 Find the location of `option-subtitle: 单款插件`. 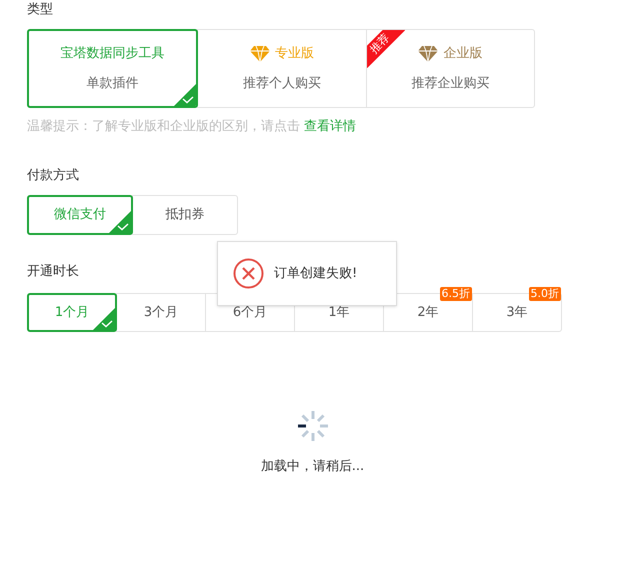

option-subtitle: 单款插件 is located at coordinates (112, 83).